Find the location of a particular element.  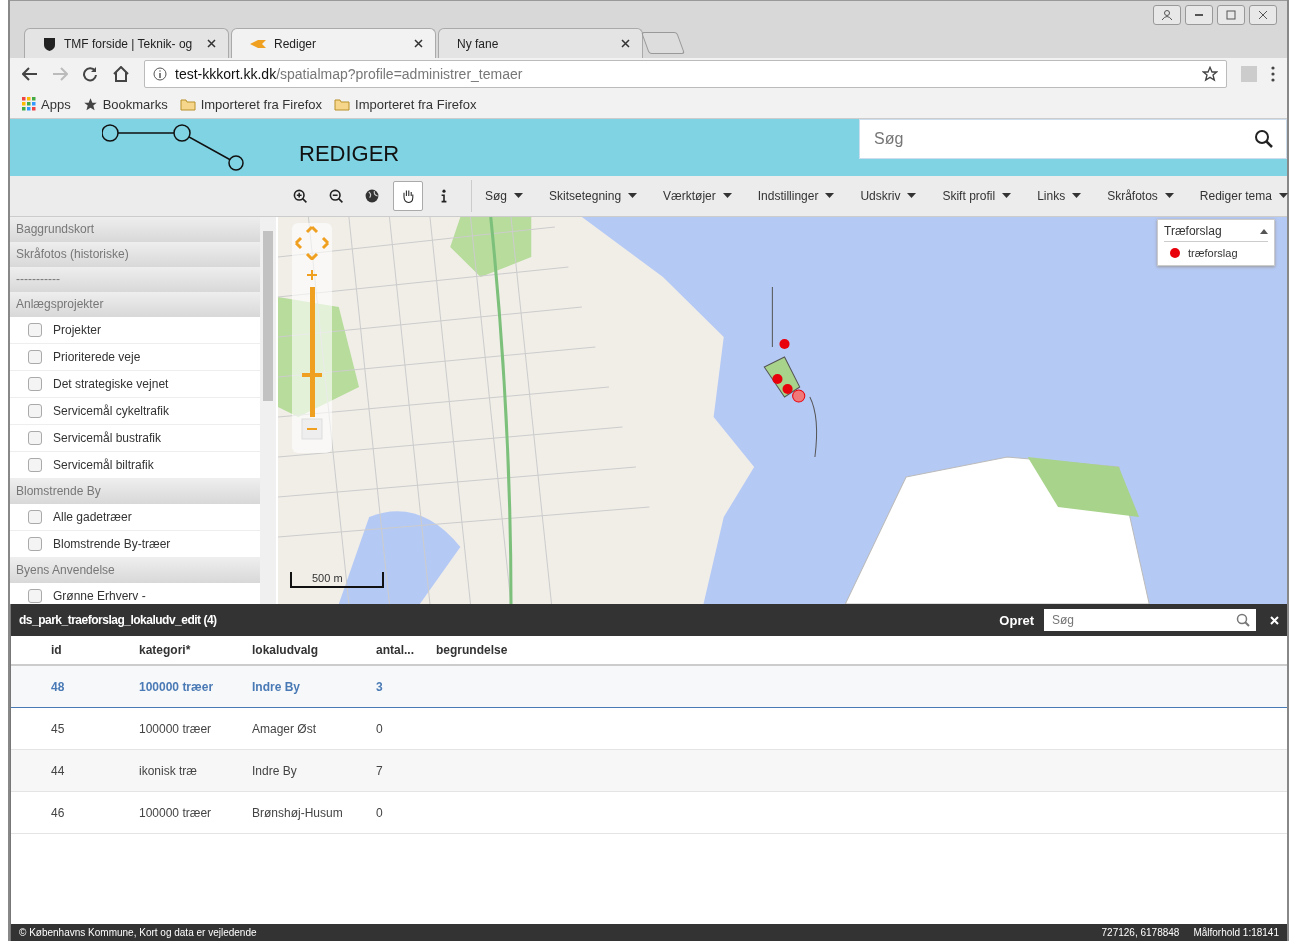

bookmark-item: Bookmarks is located at coordinates (125, 104).